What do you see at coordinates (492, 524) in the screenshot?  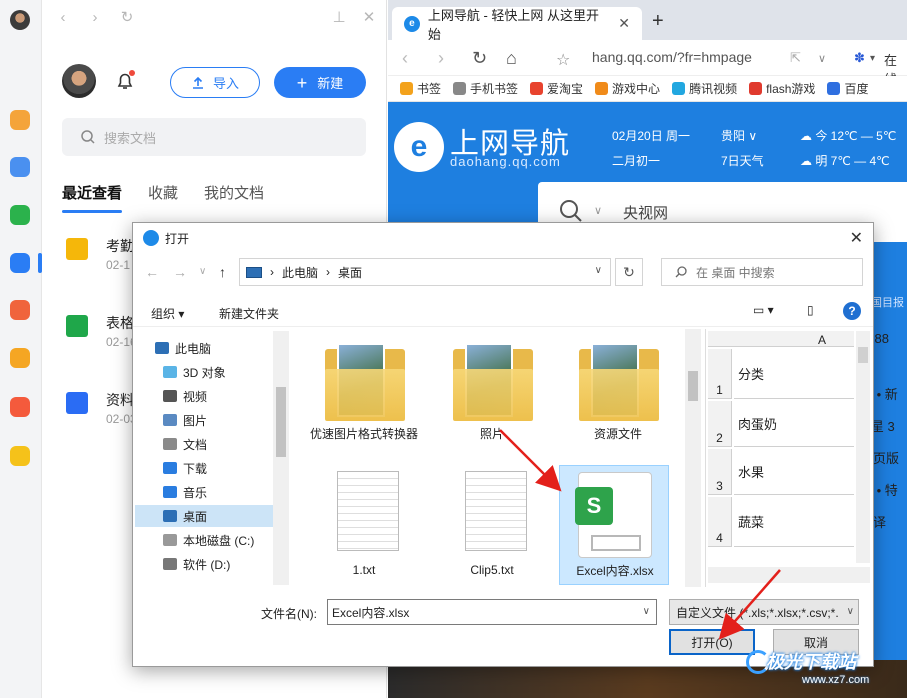 I see `file-item: Clip5.txt` at bounding box center [492, 524].